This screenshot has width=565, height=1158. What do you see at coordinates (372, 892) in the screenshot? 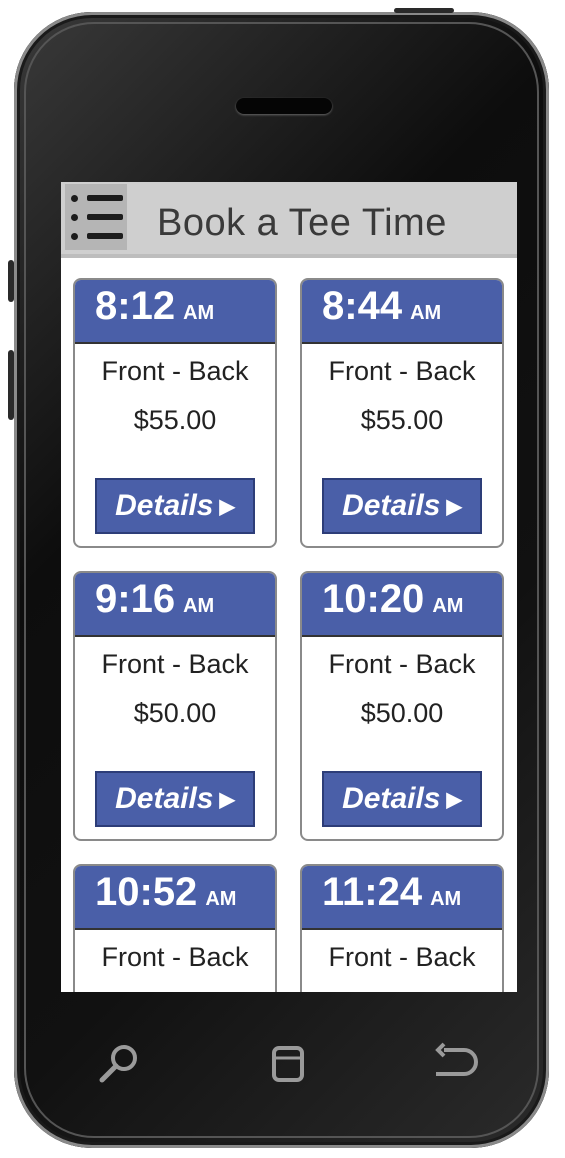
I see `tee-time: 11:24` at bounding box center [372, 892].